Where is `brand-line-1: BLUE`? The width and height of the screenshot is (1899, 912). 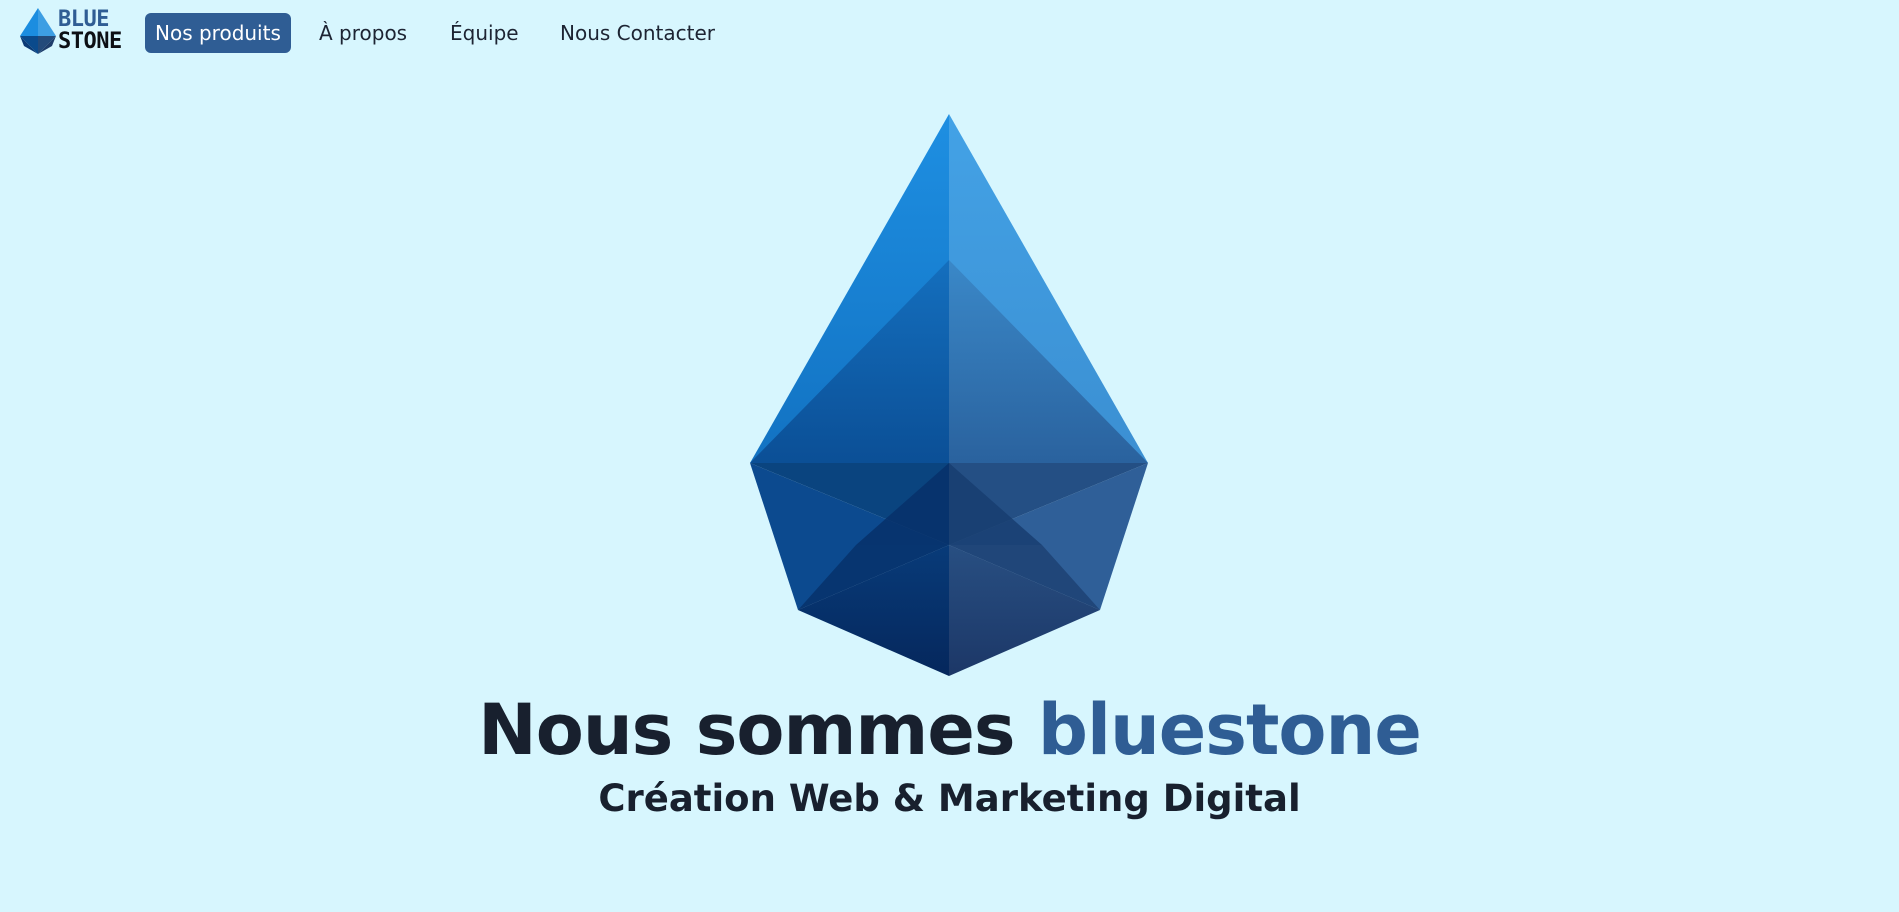
brand-line-1: BLUE is located at coordinates (83, 19).